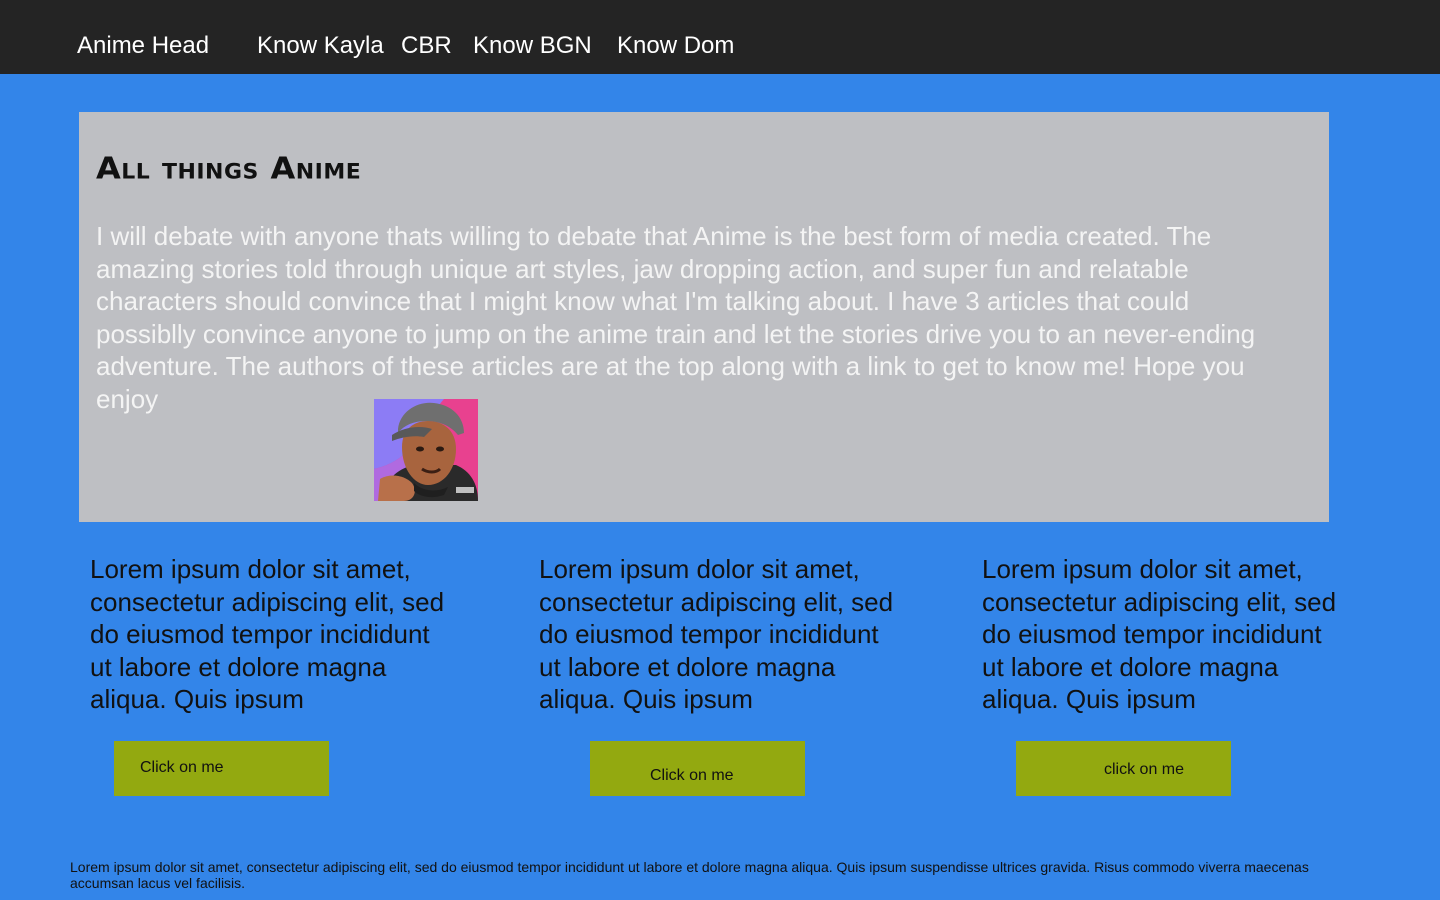 The width and height of the screenshot is (1440, 900). What do you see at coordinates (426, 46) in the screenshot?
I see `nav-link-cbr: CBR` at bounding box center [426, 46].